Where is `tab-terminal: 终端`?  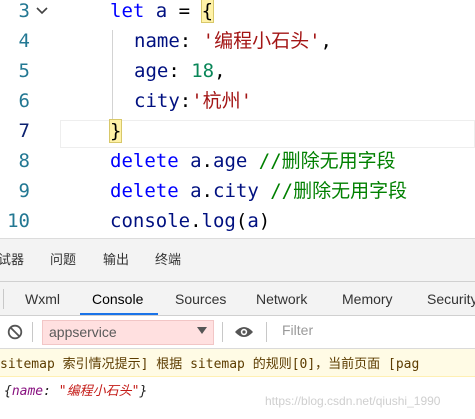 tab-terminal: 终端 is located at coordinates (168, 260).